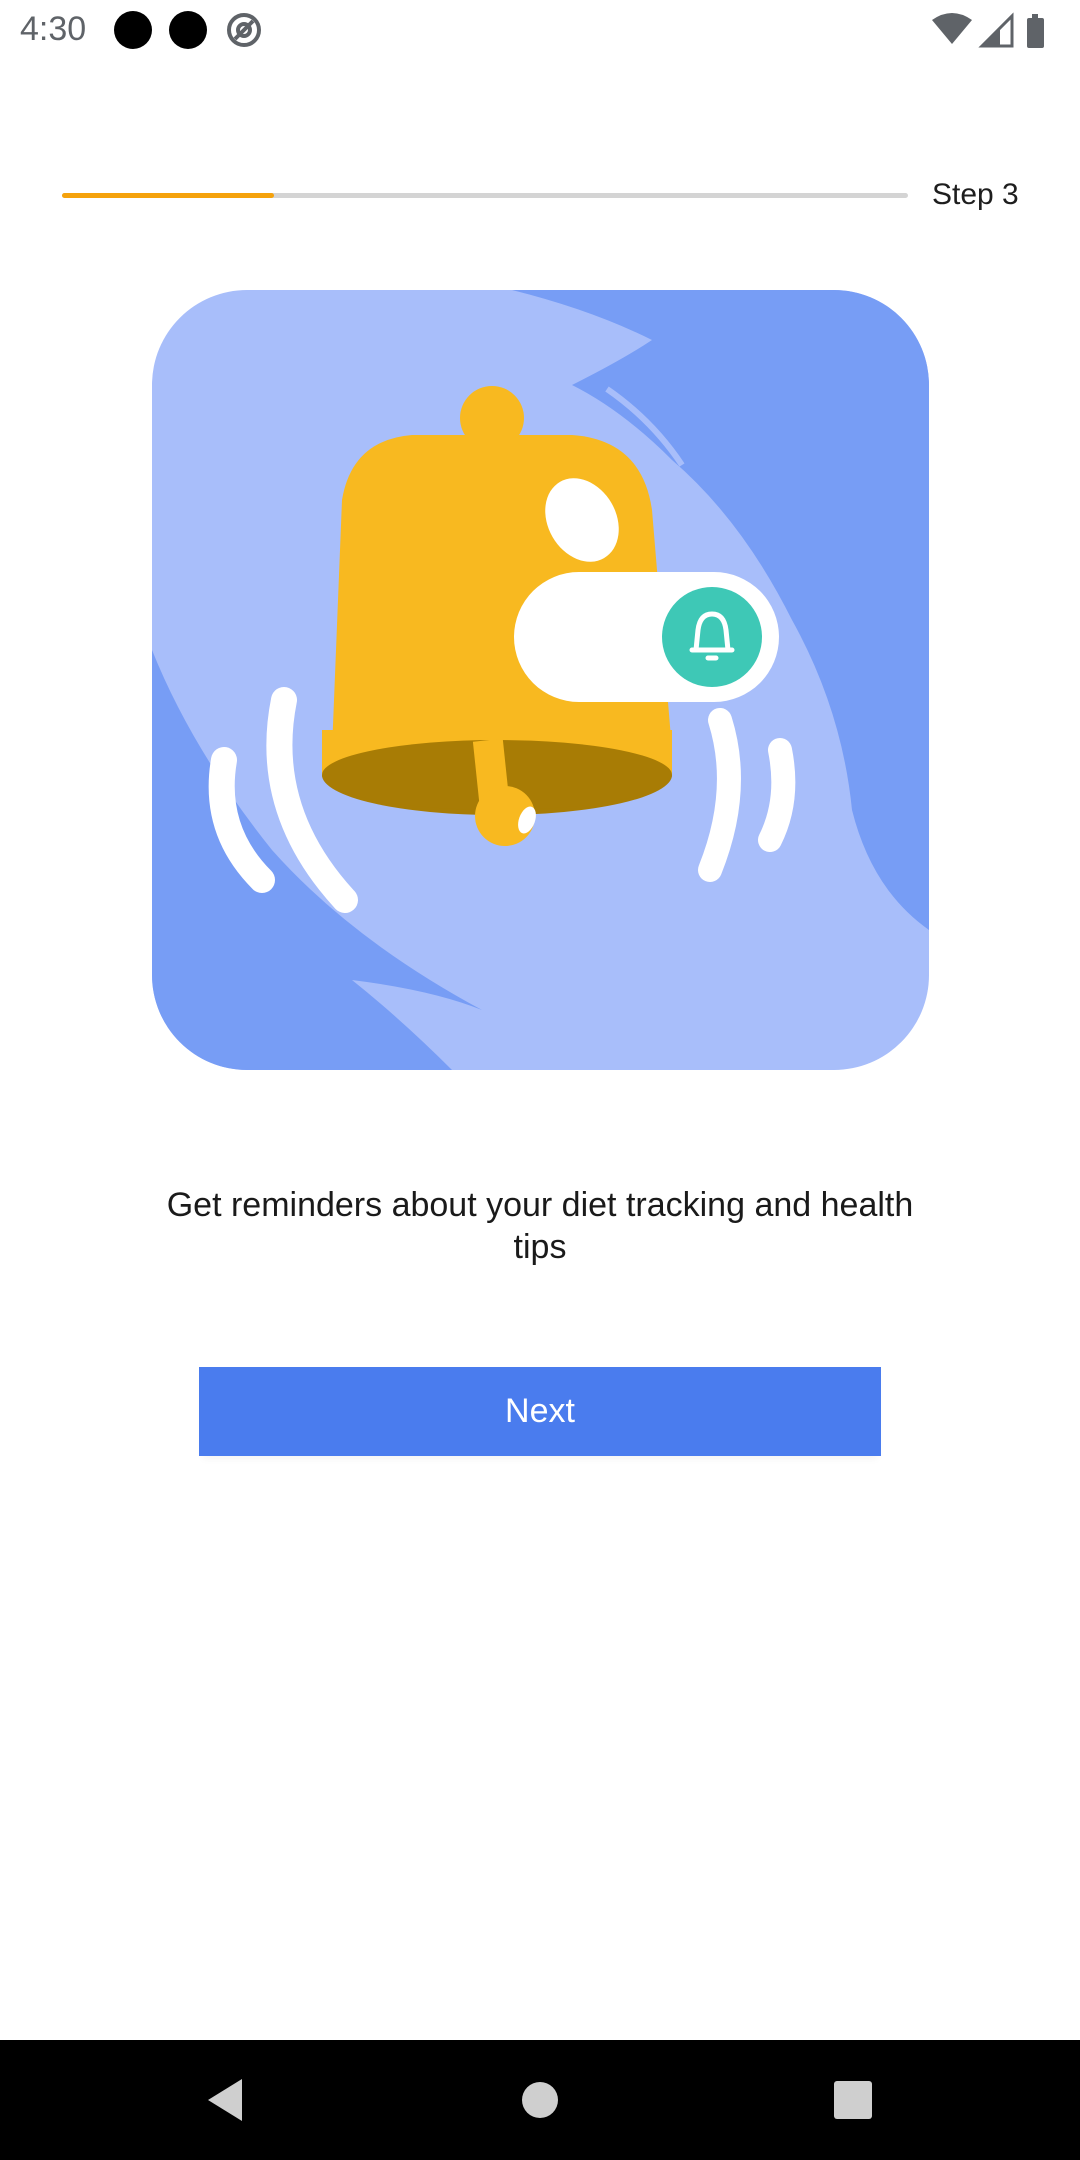 The height and width of the screenshot is (2160, 1080). I want to click on navigation-bar, so click(540, 2100).